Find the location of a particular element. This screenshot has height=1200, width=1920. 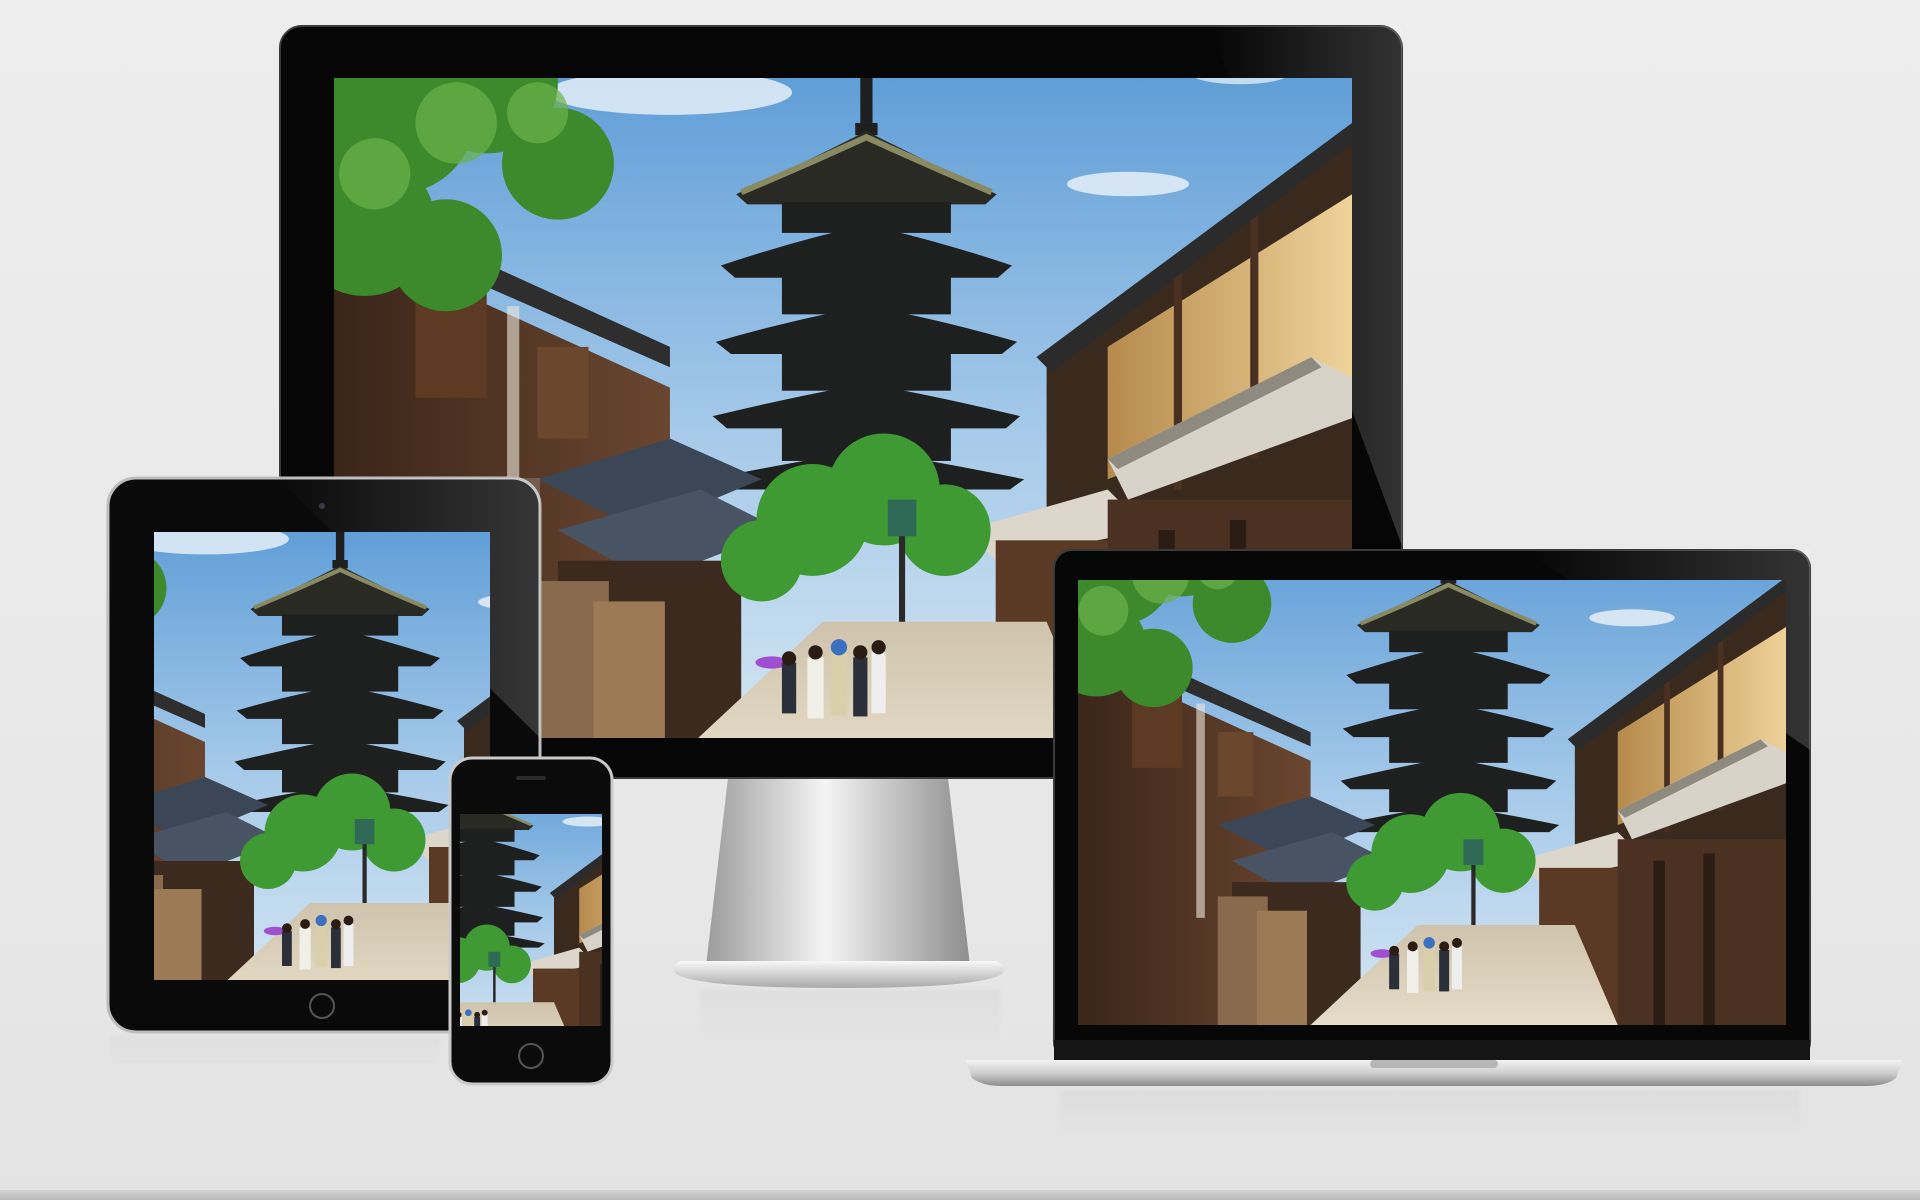

page-bottom-bar is located at coordinates (960, 1195).